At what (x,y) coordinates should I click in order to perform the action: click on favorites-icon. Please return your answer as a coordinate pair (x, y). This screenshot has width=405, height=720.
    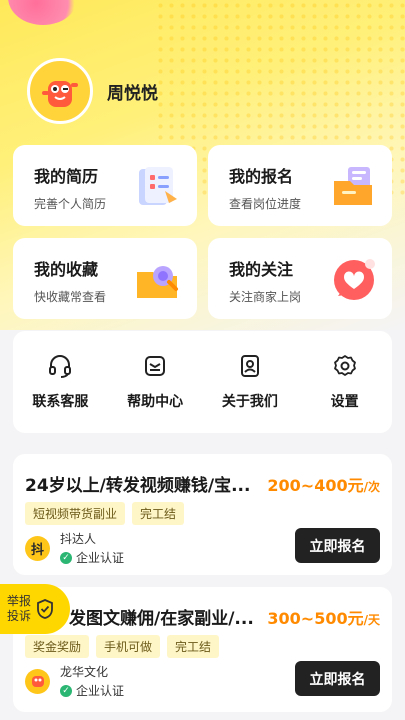
    Looking at the image, I should click on (157, 282).